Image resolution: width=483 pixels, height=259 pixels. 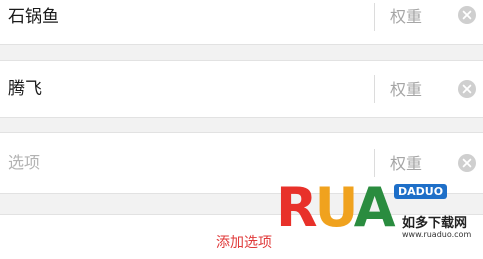 What do you see at coordinates (374, 207) in the screenshot?
I see `watermark-letter: A` at bounding box center [374, 207].